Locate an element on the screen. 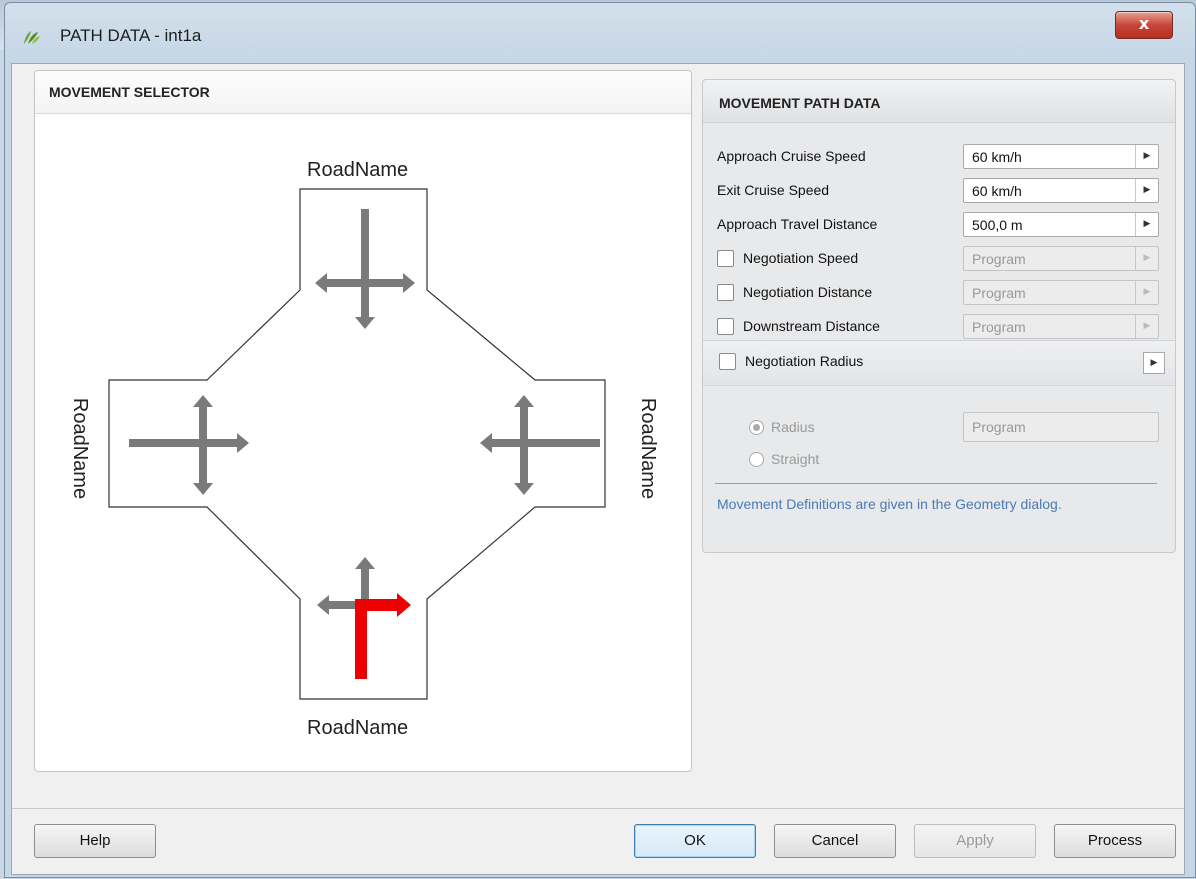  road-label-south: RoadName is located at coordinates (358, 728).